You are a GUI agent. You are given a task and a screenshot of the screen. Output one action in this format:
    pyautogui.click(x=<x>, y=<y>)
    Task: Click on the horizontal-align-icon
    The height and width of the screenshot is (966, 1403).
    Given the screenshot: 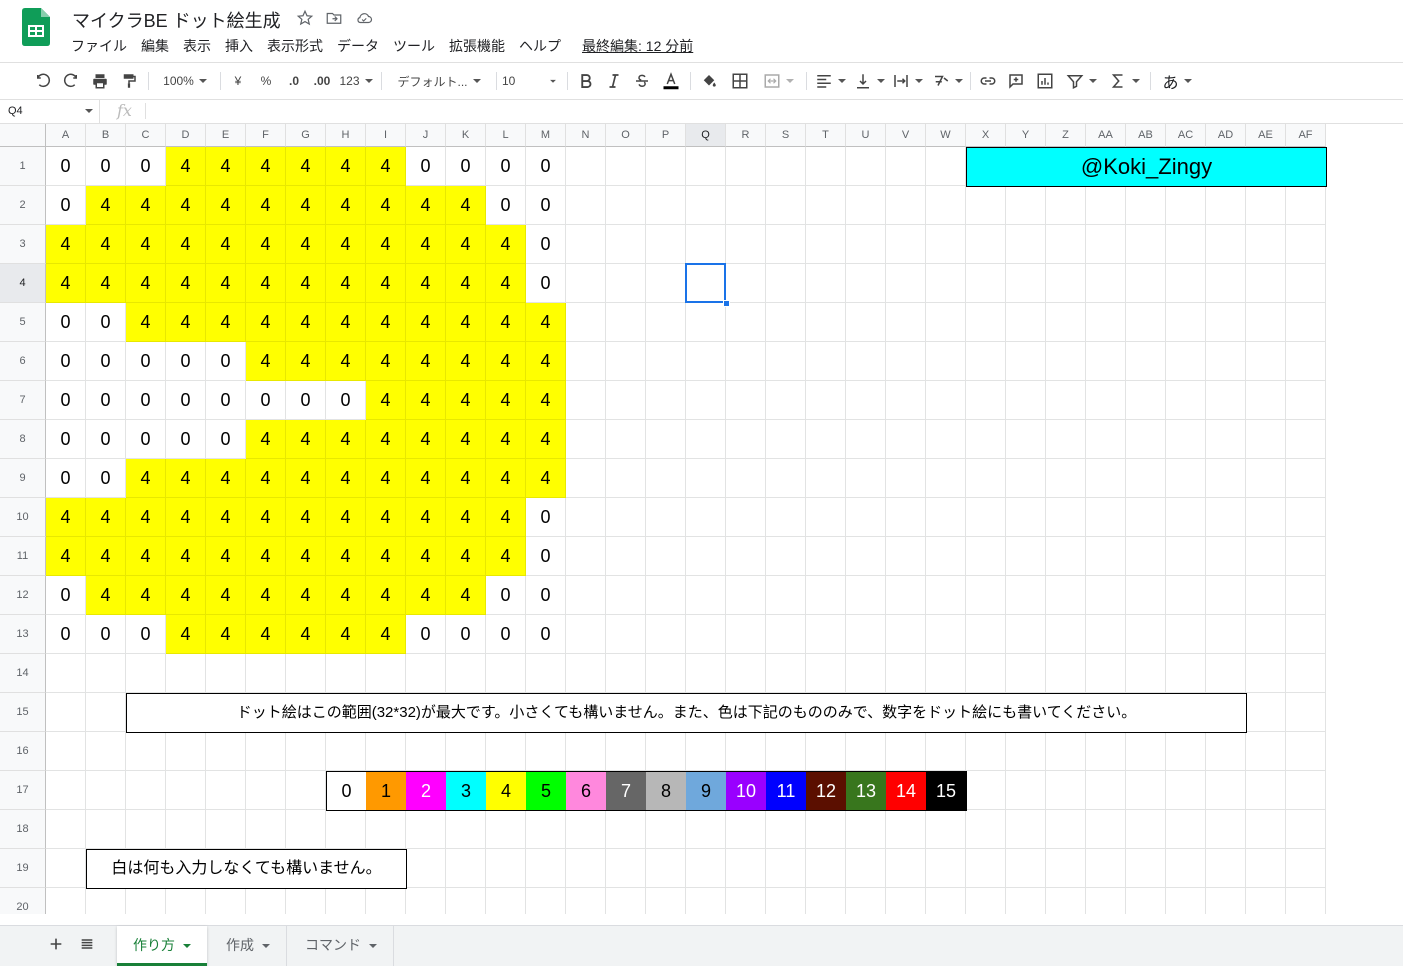 What is the action you would take?
    pyautogui.click(x=830, y=81)
    